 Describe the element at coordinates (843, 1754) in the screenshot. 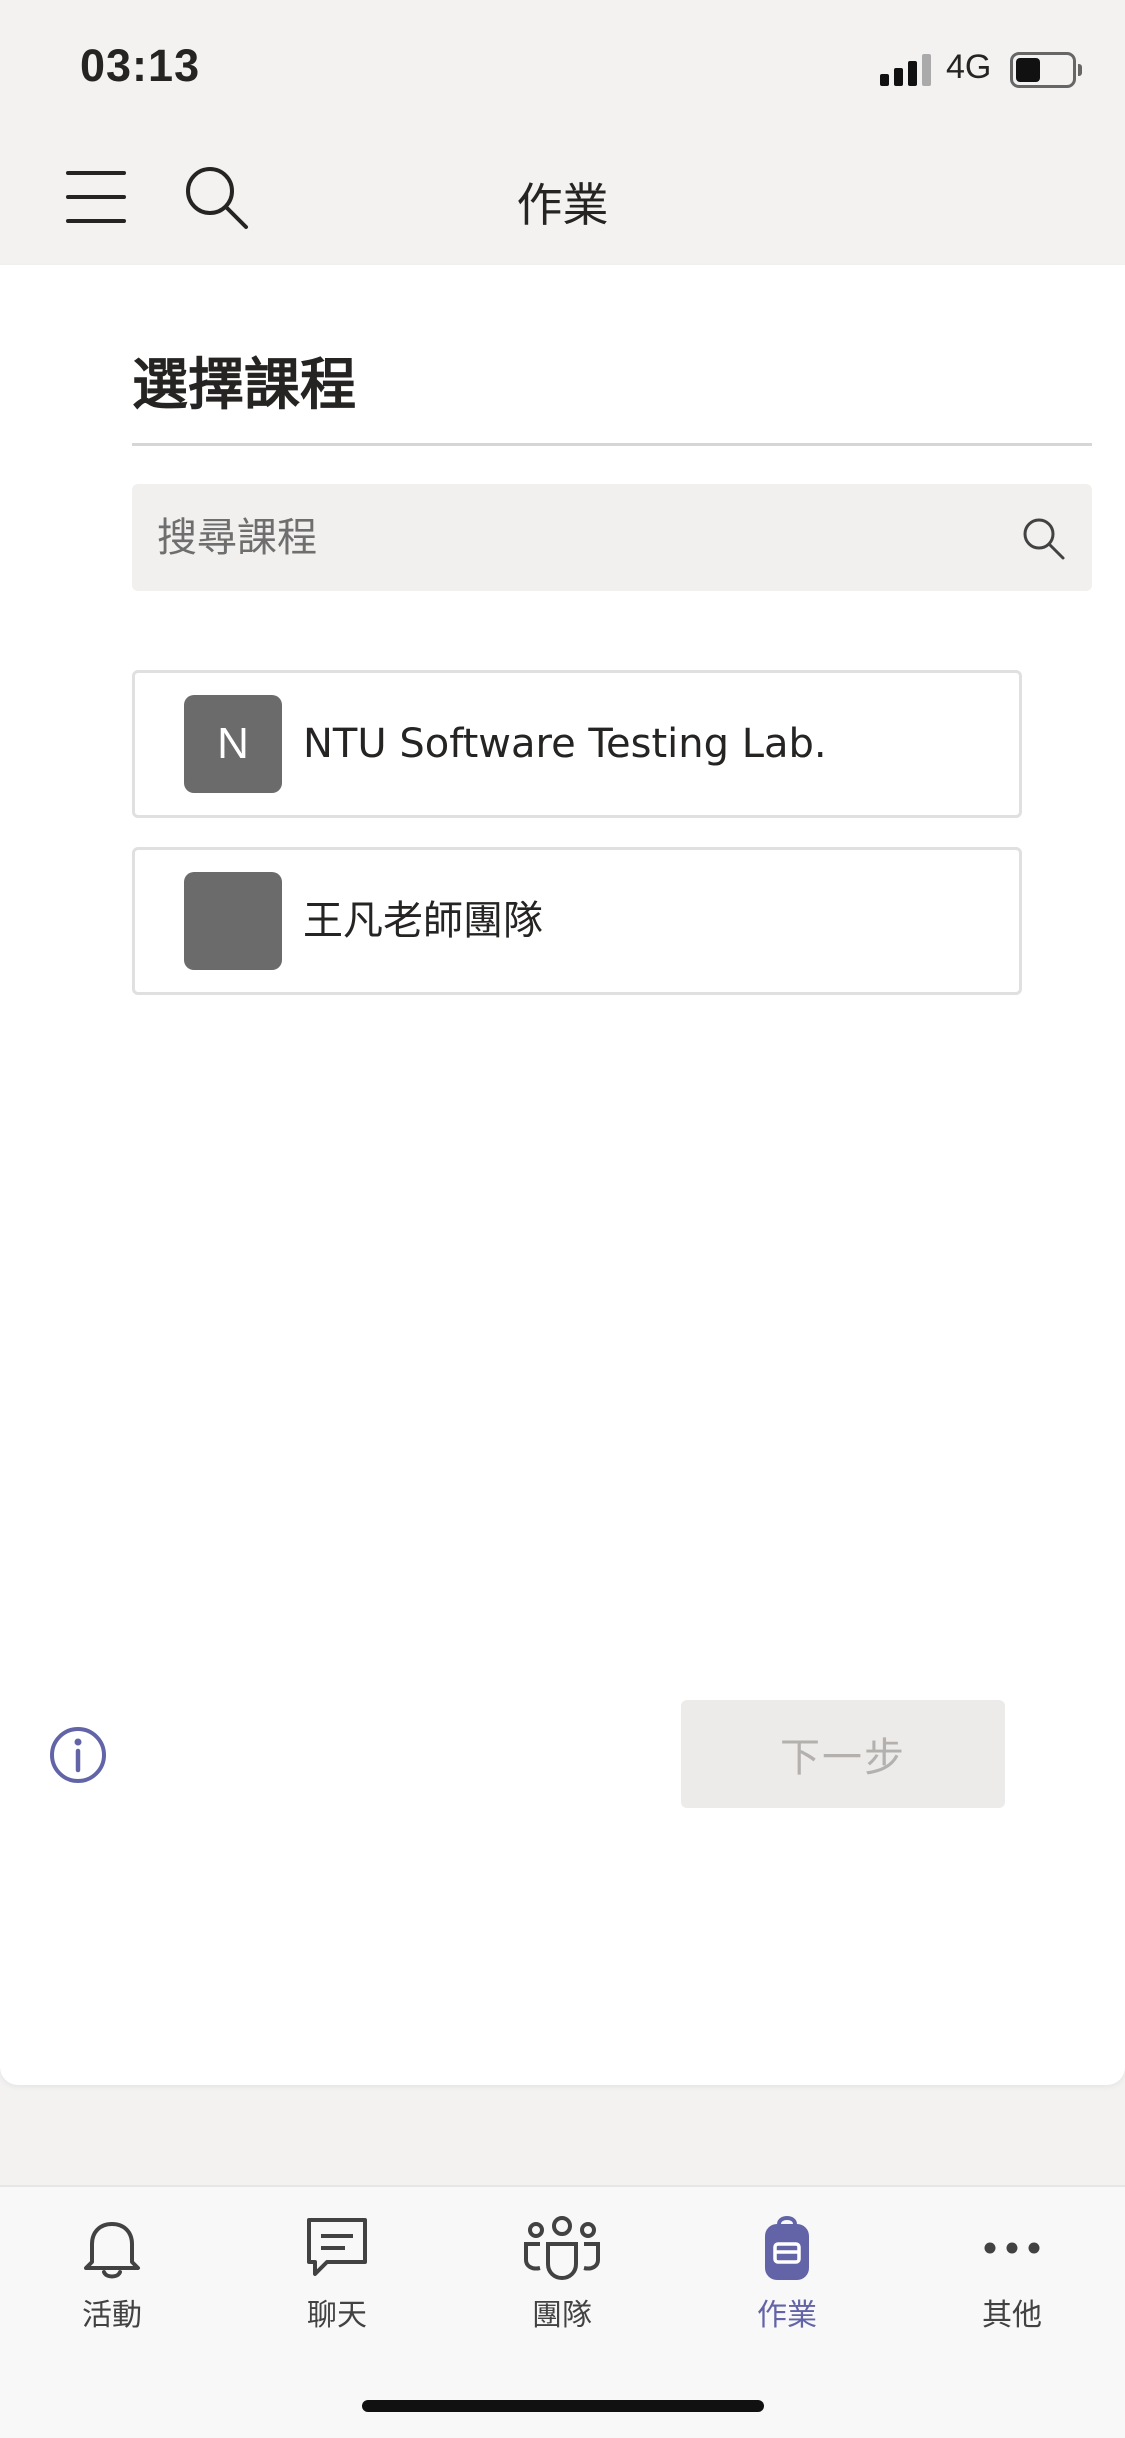

I see `next-button: 下一步` at that location.